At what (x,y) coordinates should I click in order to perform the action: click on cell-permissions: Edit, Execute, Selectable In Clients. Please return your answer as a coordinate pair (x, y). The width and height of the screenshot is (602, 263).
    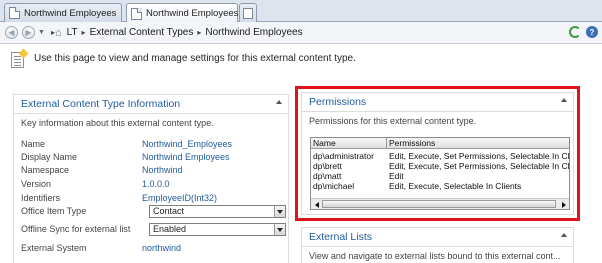
    Looking at the image, I should click on (455, 186).